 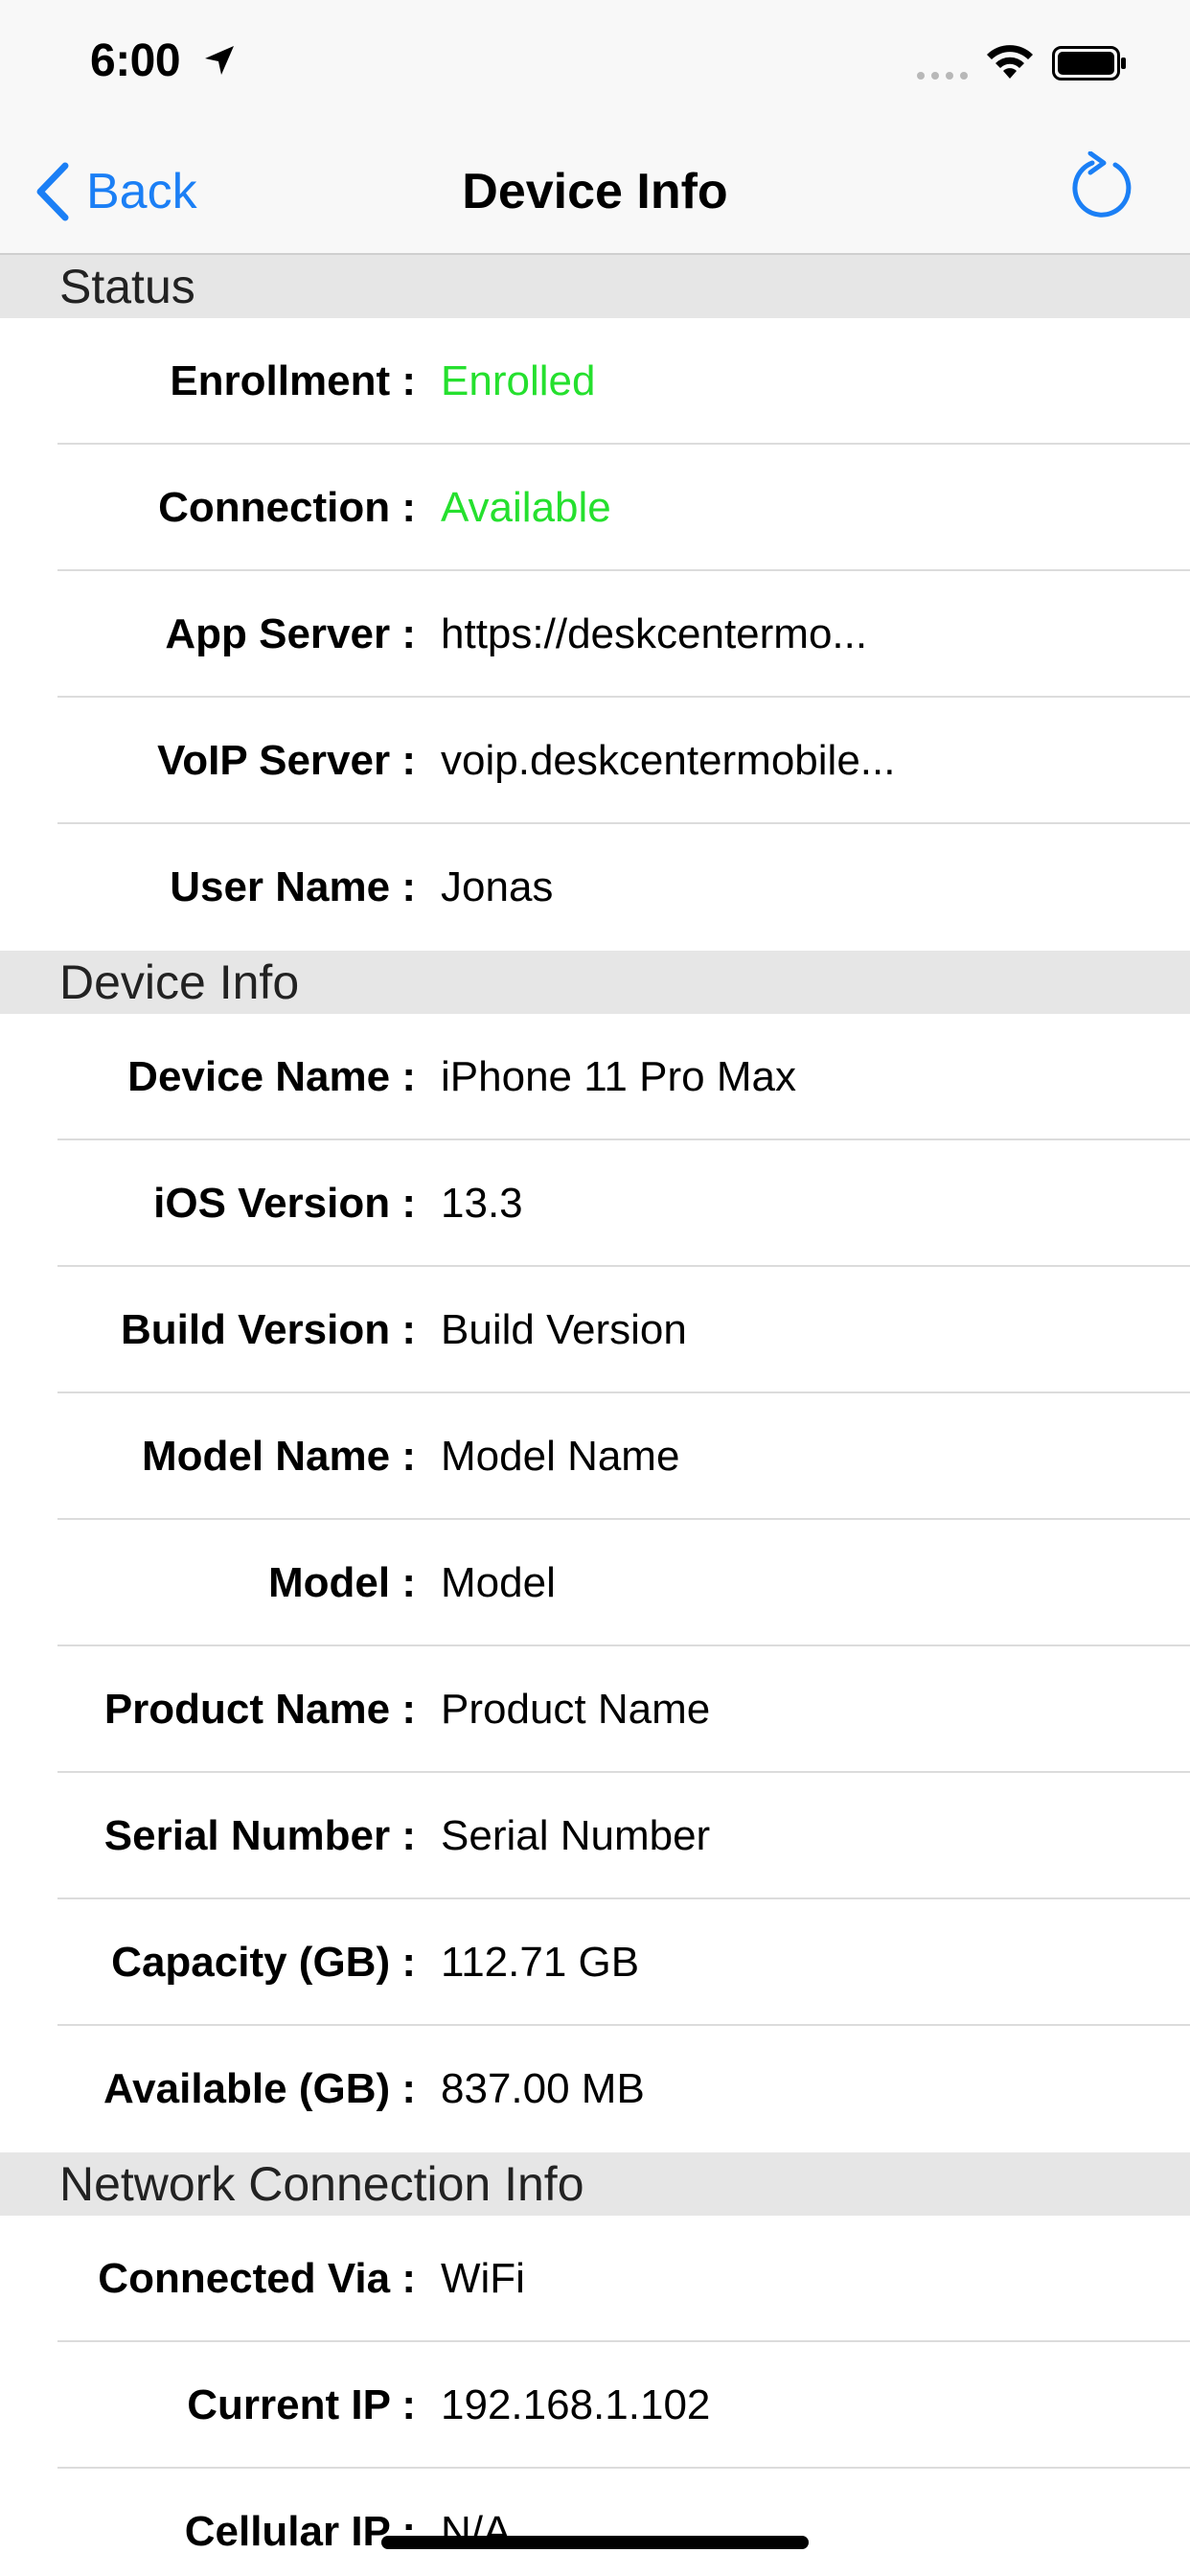 I want to click on section-header-network: Network Connection Info, so click(x=595, y=2184).